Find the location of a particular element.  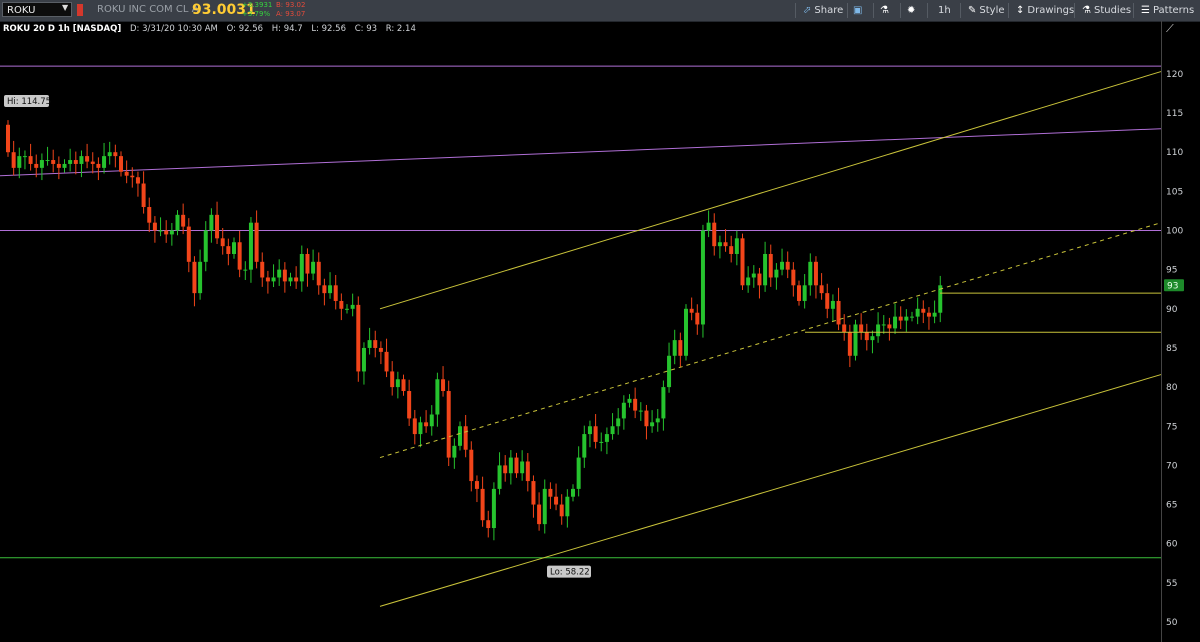

patterns-label: Patterns is located at coordinates (1173, 10).